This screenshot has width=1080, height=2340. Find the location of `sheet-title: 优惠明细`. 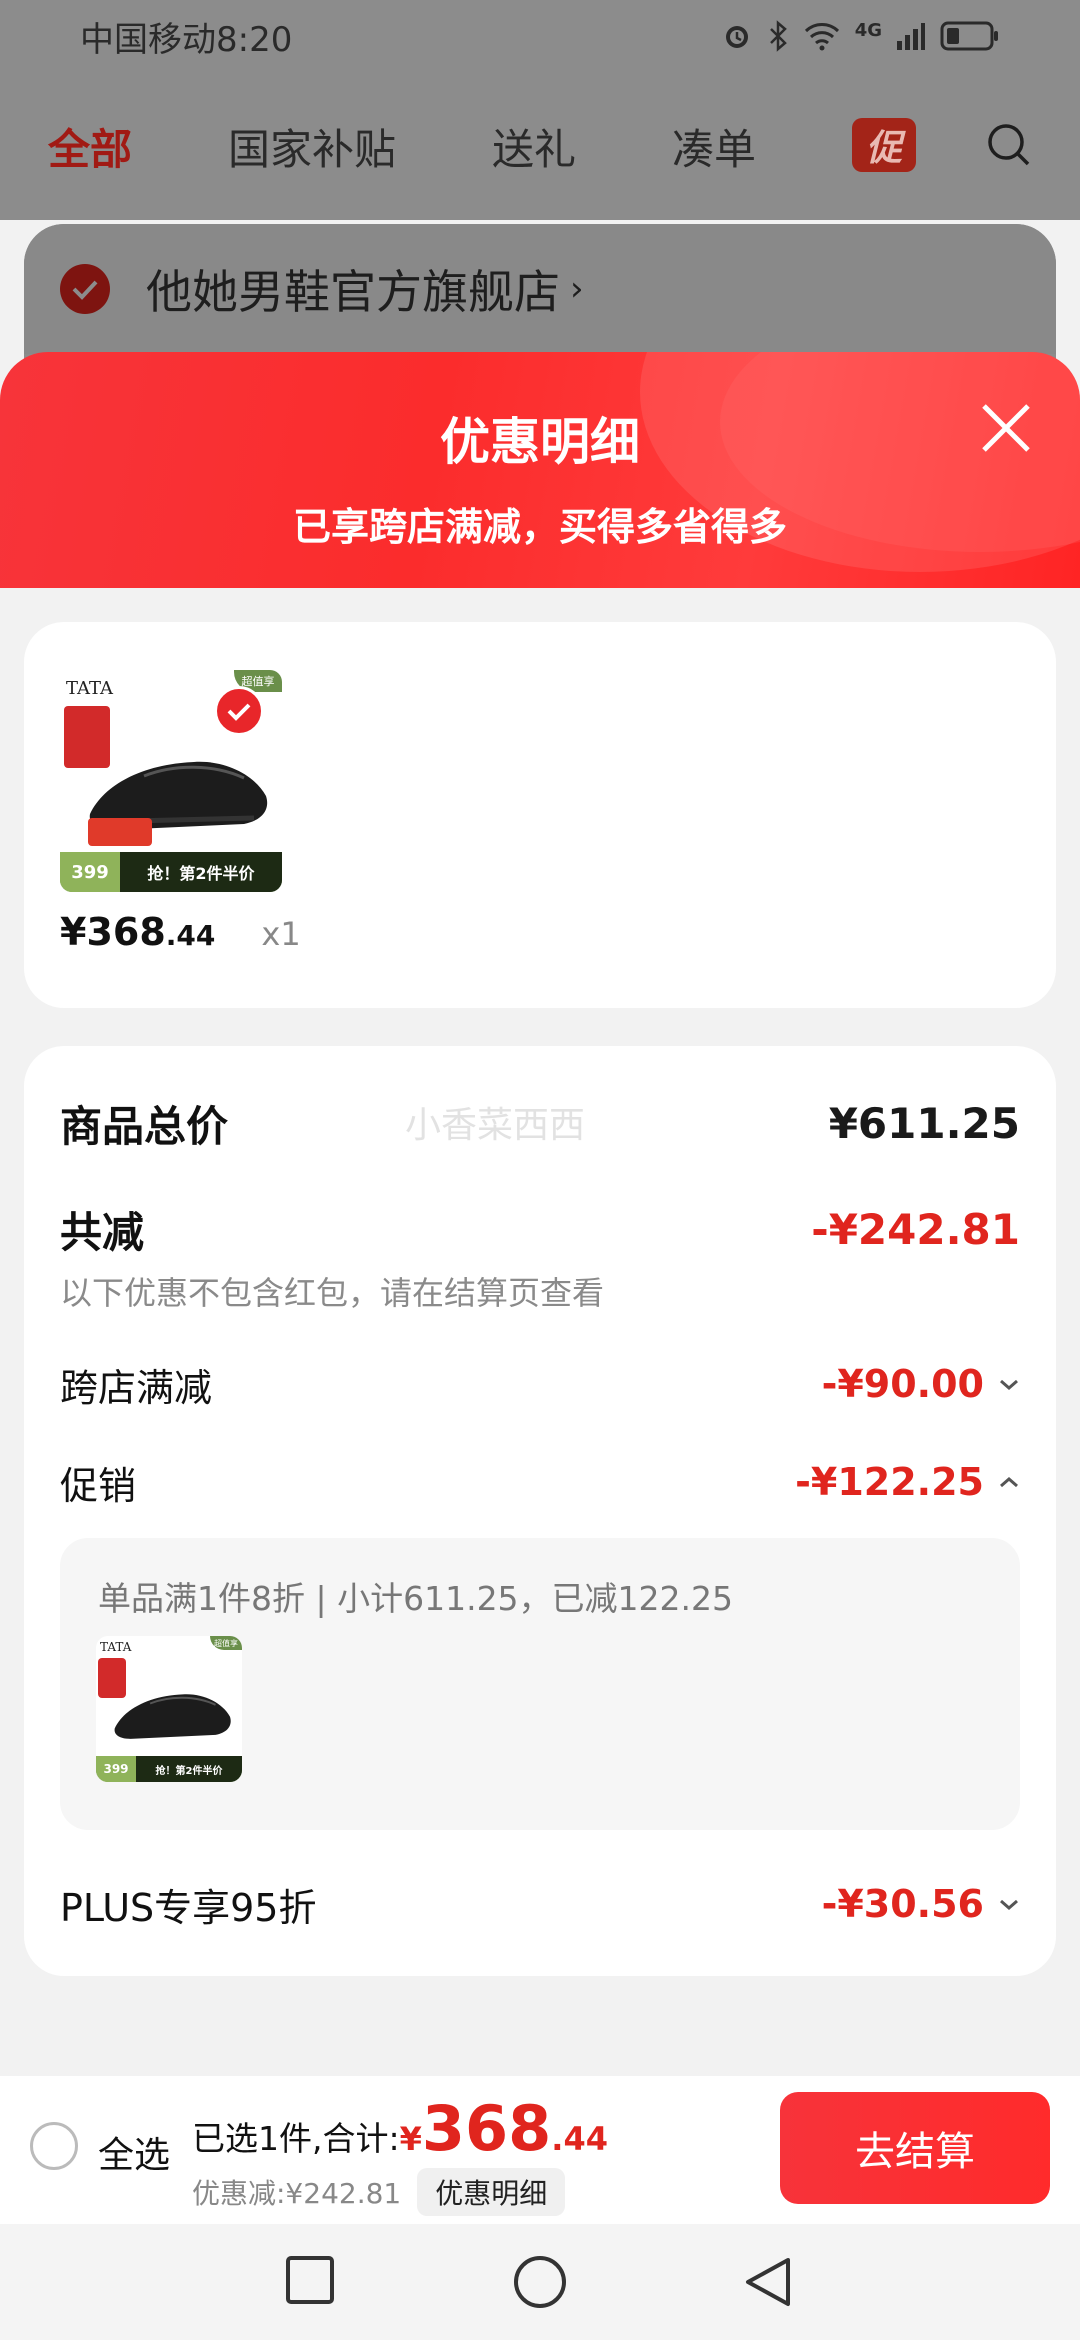

sheet-title: 优惠明细 is located at coordinates (540, 442).